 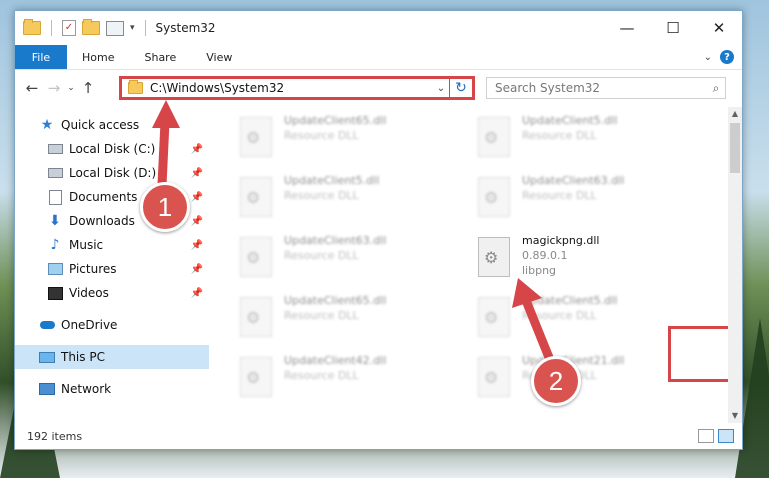 What do you see at coordinates (539, 270) in the screenshot?
I see `file-company: libpng` at bounding box center [539, 270].